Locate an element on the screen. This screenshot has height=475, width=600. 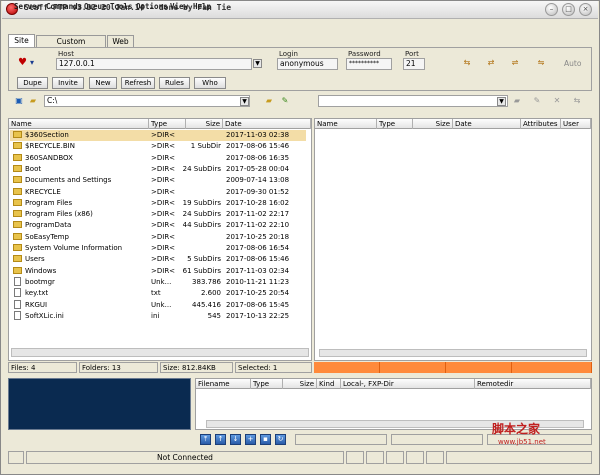
queue-start-icon: ↻ is located at coordinates (280, 439).